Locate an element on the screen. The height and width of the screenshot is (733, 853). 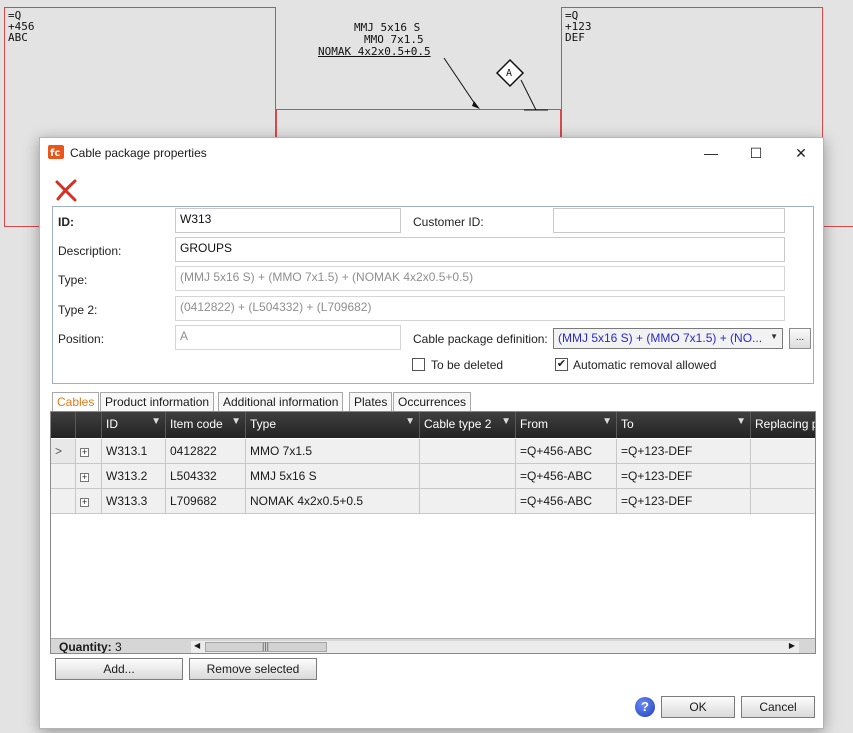
tab-plates: Plates is located at coordinates (371, 401).